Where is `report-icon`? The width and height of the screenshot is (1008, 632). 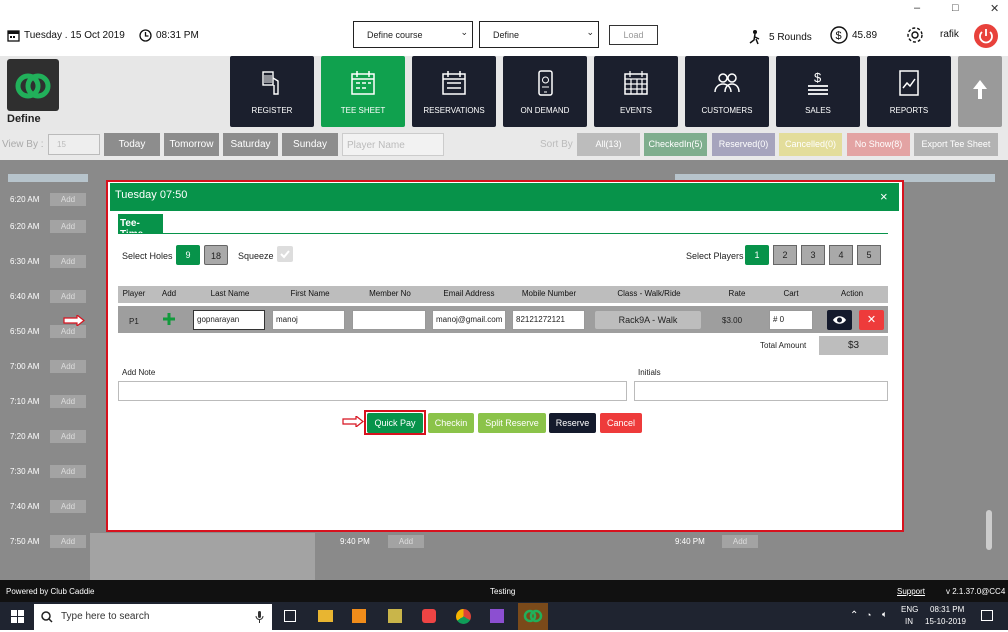 report-icon is located at coordinates (909, 83).